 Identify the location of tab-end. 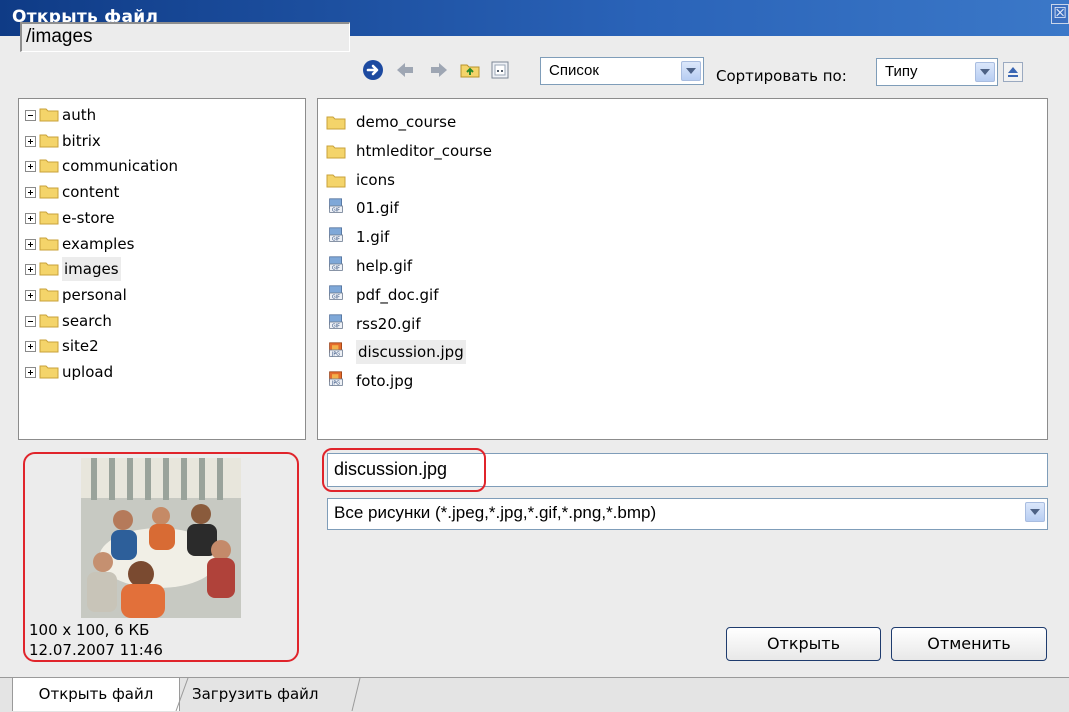
(356, 694).